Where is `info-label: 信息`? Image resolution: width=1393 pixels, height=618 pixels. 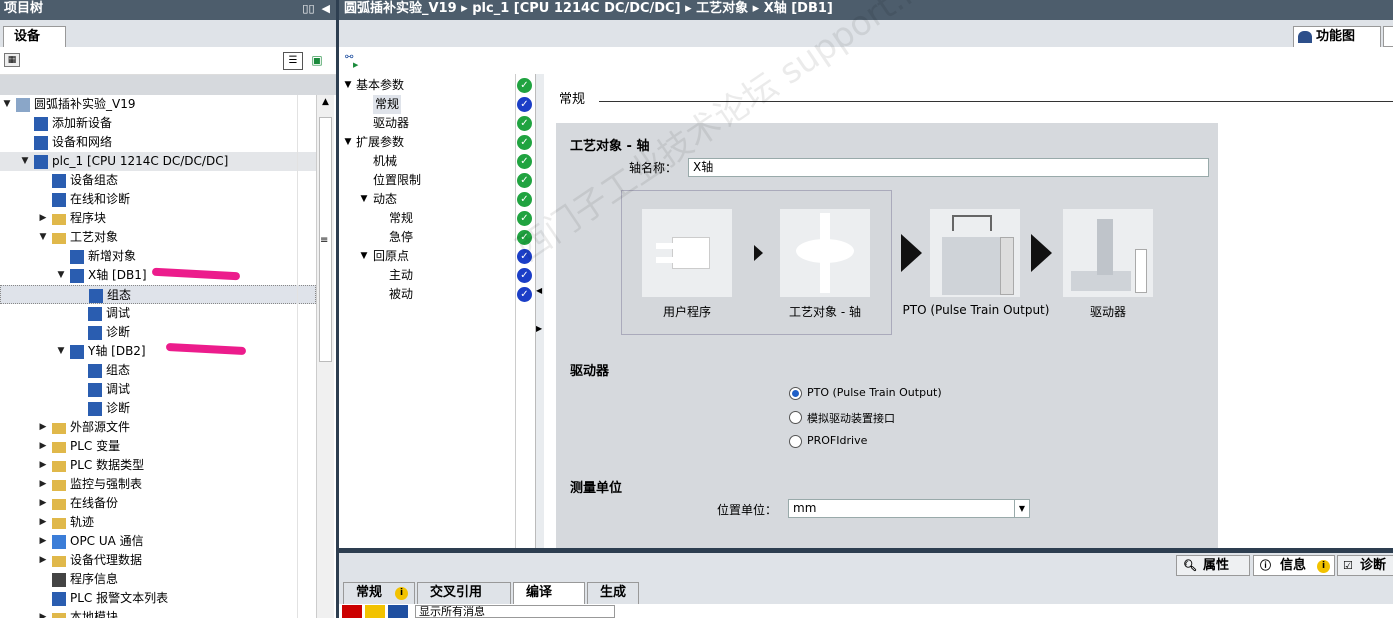
info-label: 信息 is located at coordinates (1293, 565).